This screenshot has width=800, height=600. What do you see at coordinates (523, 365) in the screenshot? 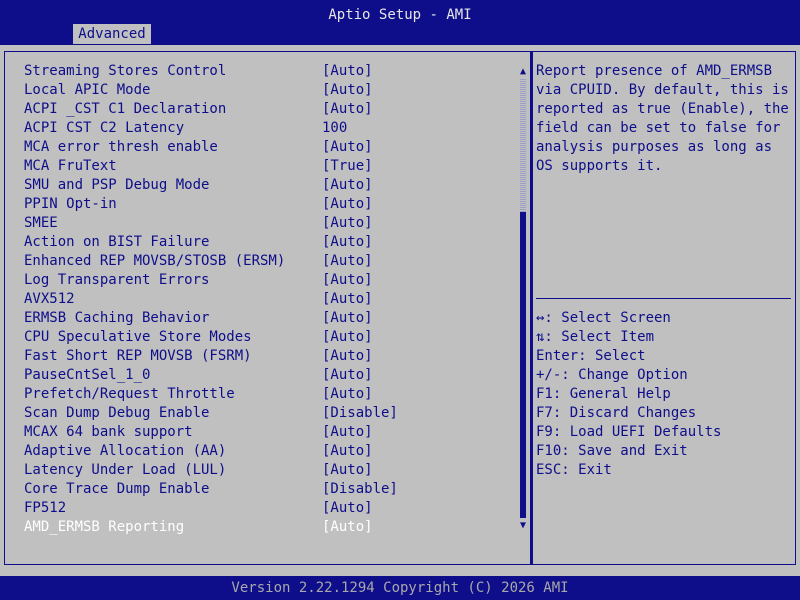
I see `scrollbar-thumb` at bounding box center [523, 365].